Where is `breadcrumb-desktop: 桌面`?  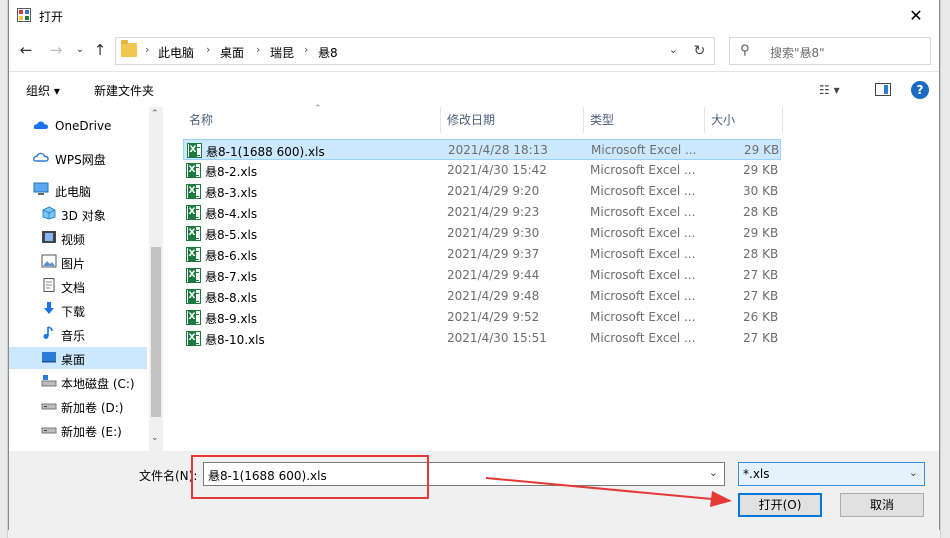
breadcrumb-desktop: 桌面 is located at coordinates (232, 52).